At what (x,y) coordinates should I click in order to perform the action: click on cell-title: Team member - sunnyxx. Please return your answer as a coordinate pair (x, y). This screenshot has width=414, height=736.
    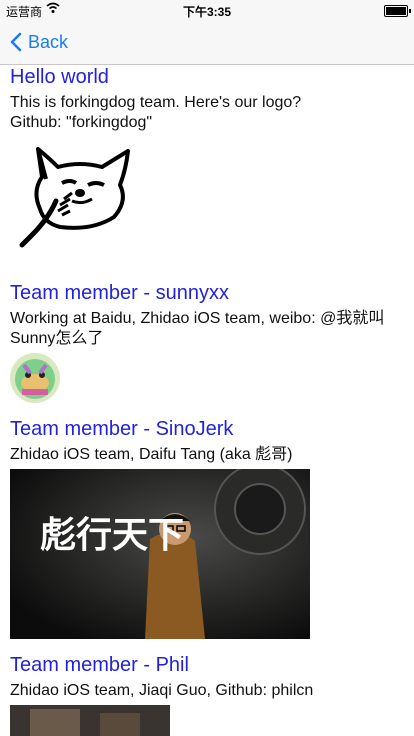
    Looking at the image, I should click on (119, 293).